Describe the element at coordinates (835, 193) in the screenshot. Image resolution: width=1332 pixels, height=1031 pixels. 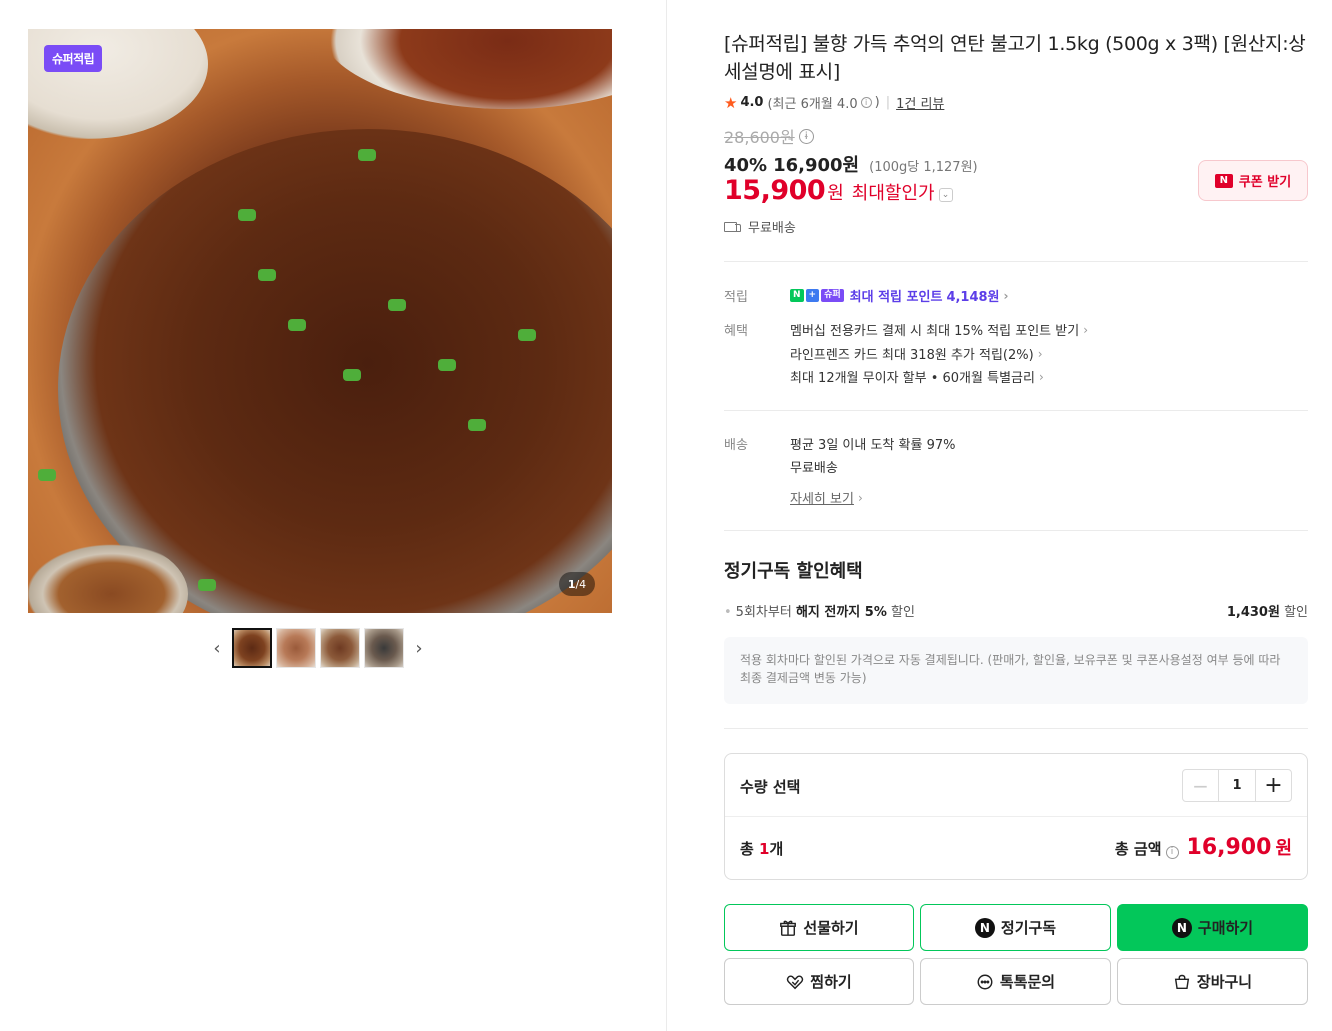
I see `max-discount-won: 원` at that location.